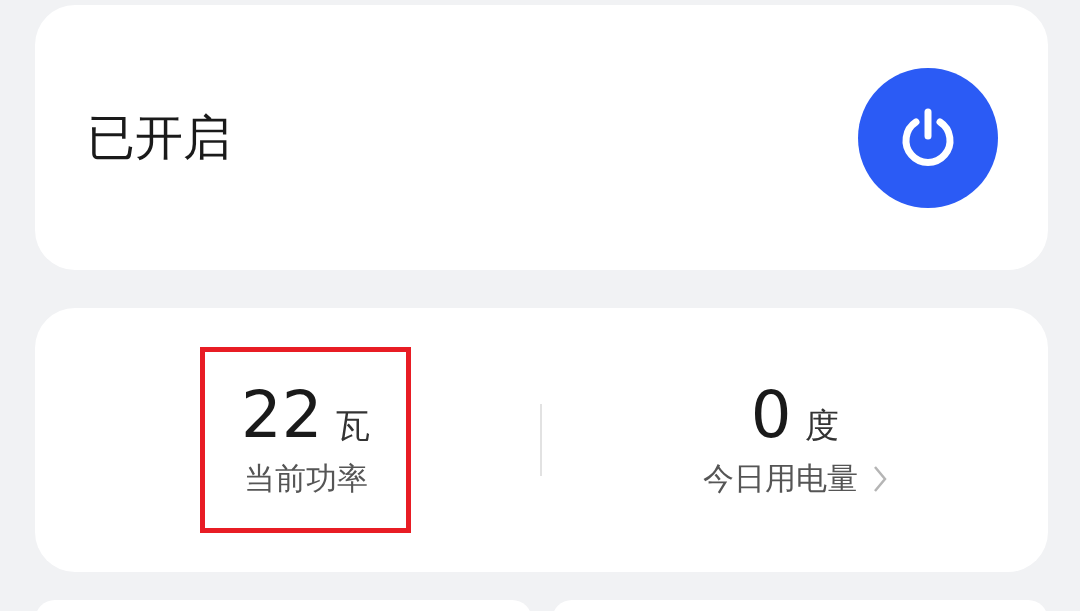 This screenshot has height=611, width=1080. Describe the element at coordinates (822, 425) in the screenshot. I see `stat-unit: 度` at that location.